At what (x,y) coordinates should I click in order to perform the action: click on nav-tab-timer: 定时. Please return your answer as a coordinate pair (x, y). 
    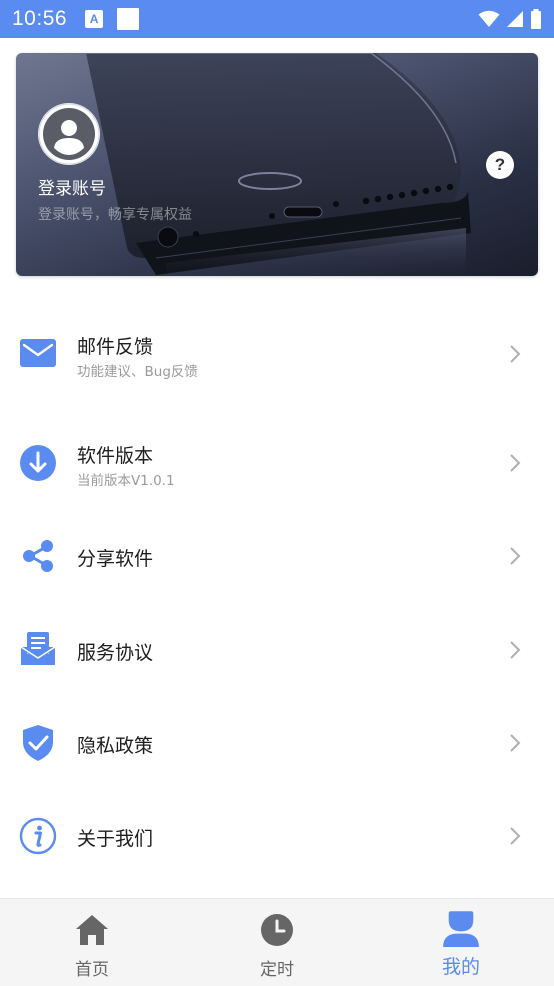
    Looking at the image, I should click on (277, 942).